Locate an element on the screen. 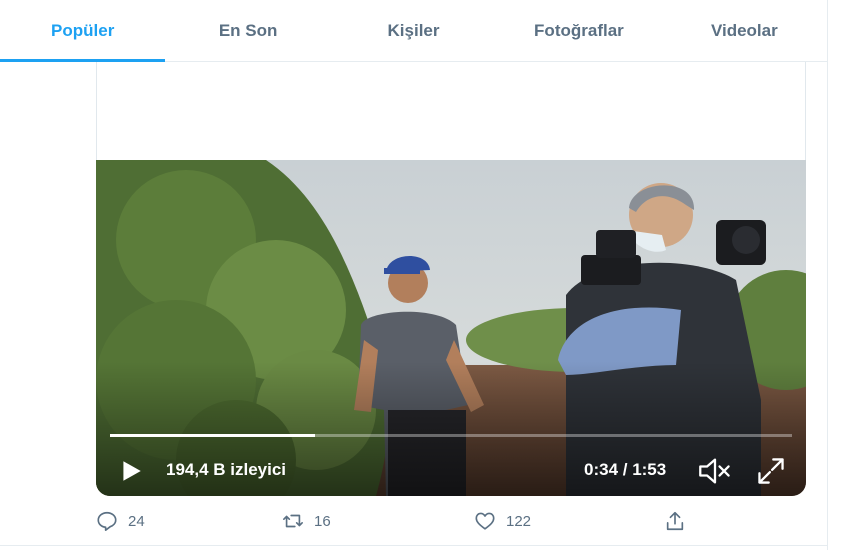 This screenshot has width=850, height=550. tab-latest-label: En Son is located at coordinates (248, 30).